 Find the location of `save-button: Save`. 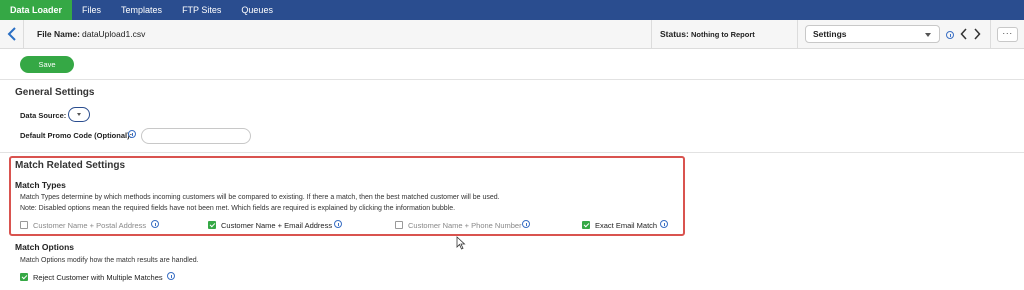

save-button: Save is located at coordinates (47, 64).